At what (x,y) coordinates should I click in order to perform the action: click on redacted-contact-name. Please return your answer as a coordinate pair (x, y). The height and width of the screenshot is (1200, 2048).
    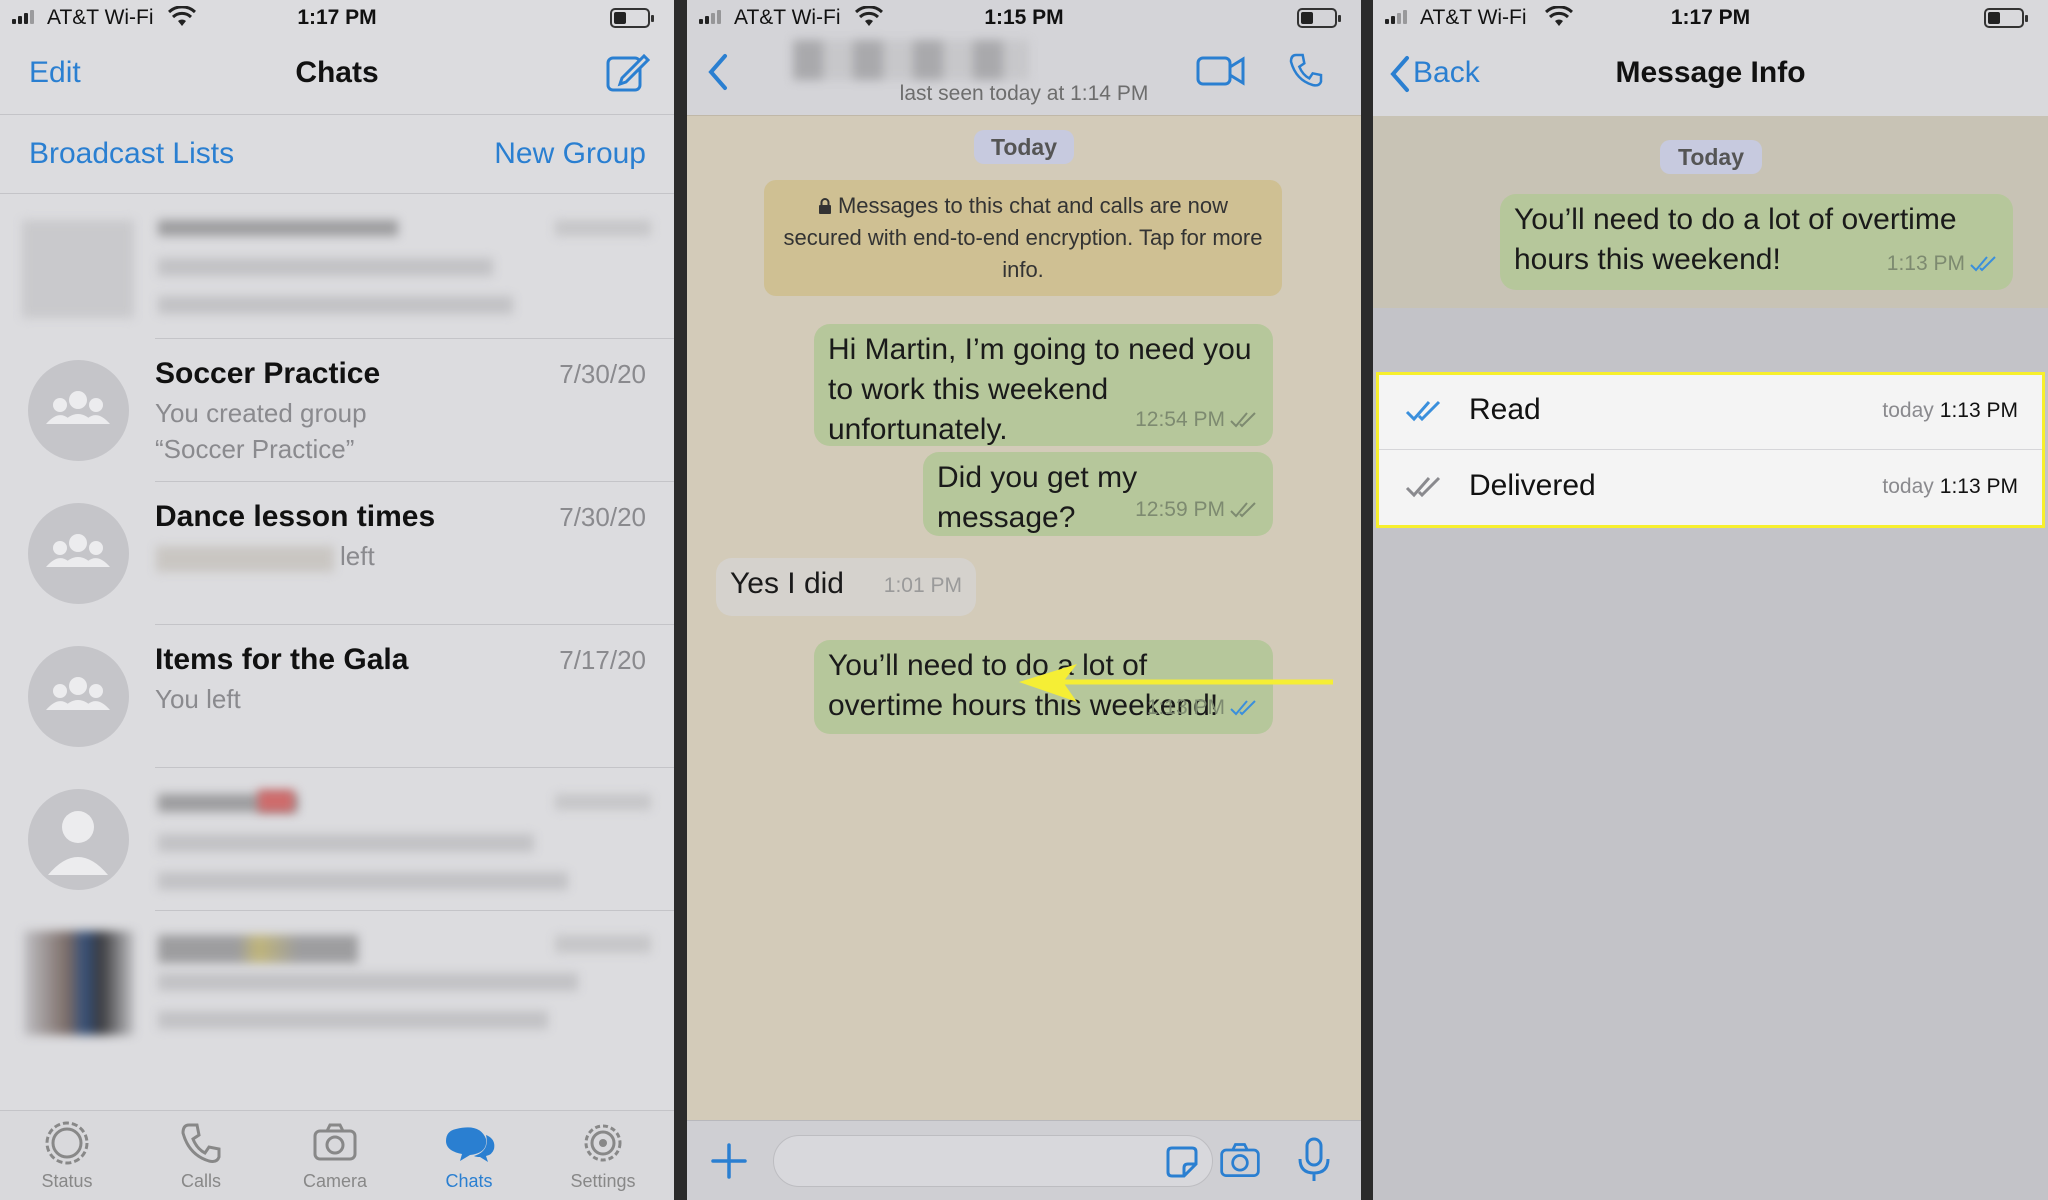
    Looking at the image, I should click on (911, 60).